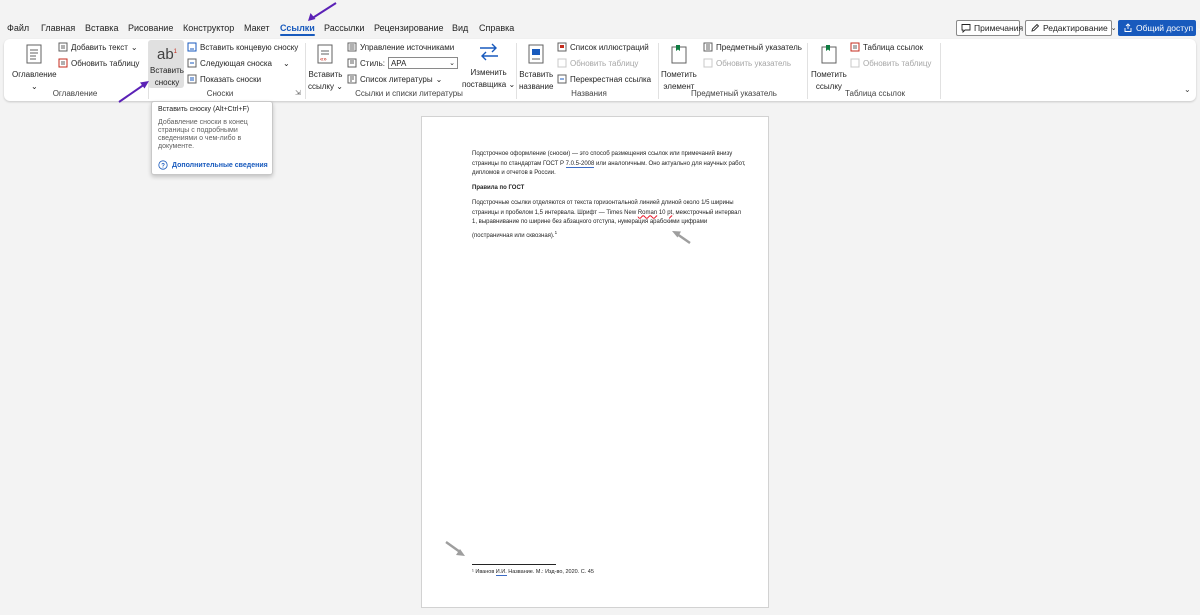  Describe the element at coordinates (580, 164) in the screenshot. I see `gost-number: 7.0.5-2008` at that location.